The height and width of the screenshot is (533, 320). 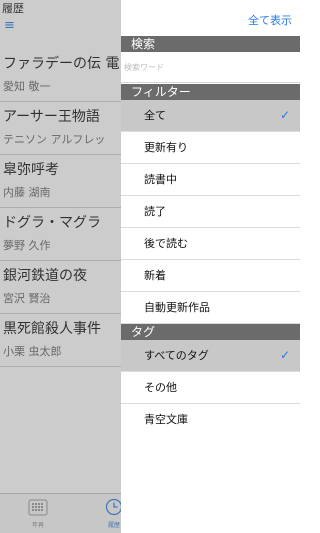 I want to click on panel-empty-area, so click(x=210, y=484).